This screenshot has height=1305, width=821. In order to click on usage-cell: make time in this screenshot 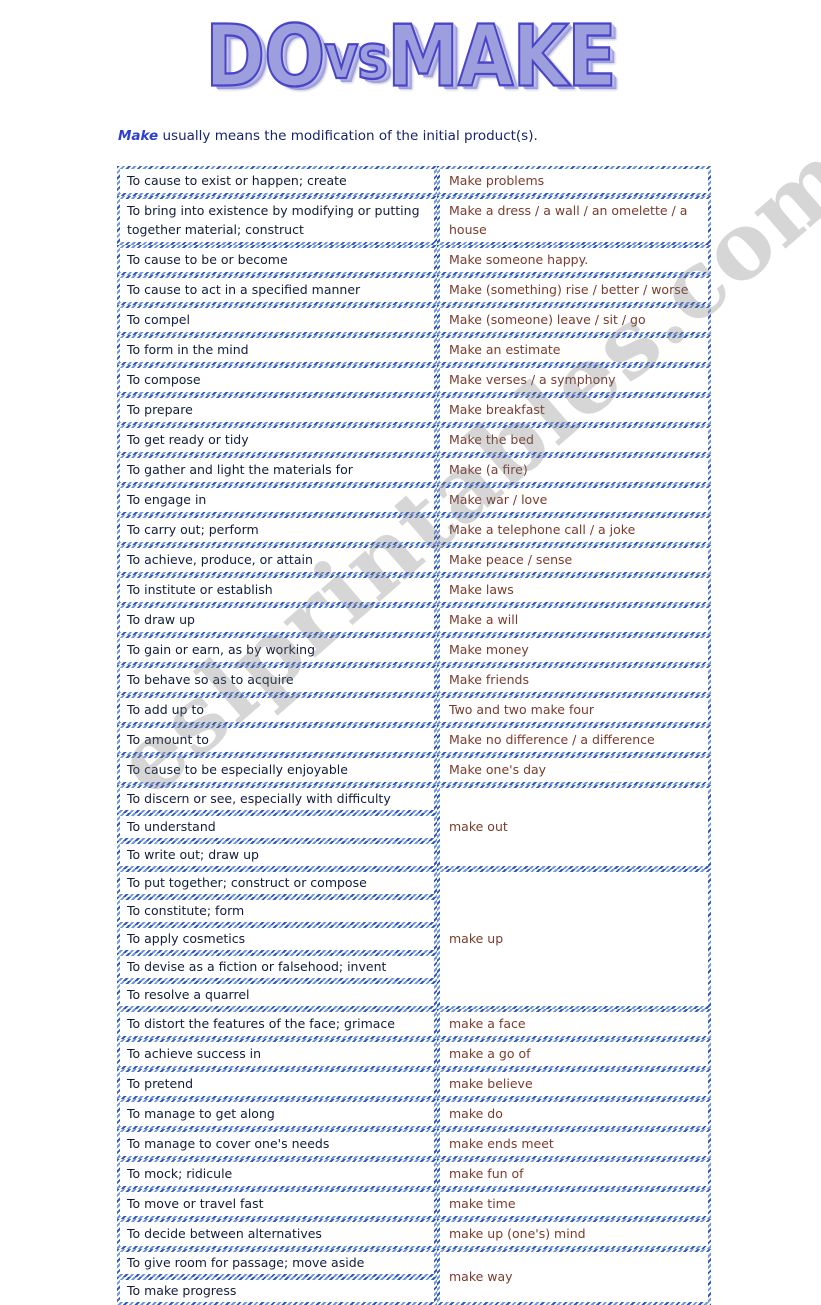, I will do `click(574, 1204)`.